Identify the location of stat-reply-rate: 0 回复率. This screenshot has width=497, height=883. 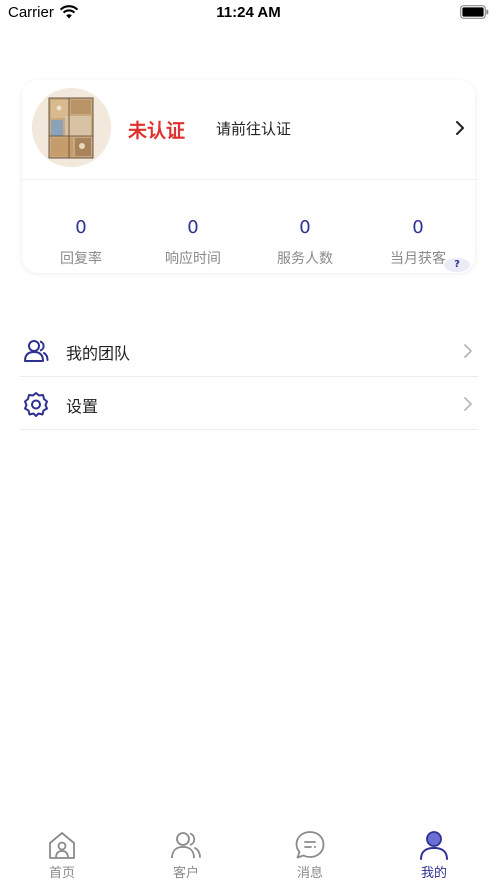
(81, 242).